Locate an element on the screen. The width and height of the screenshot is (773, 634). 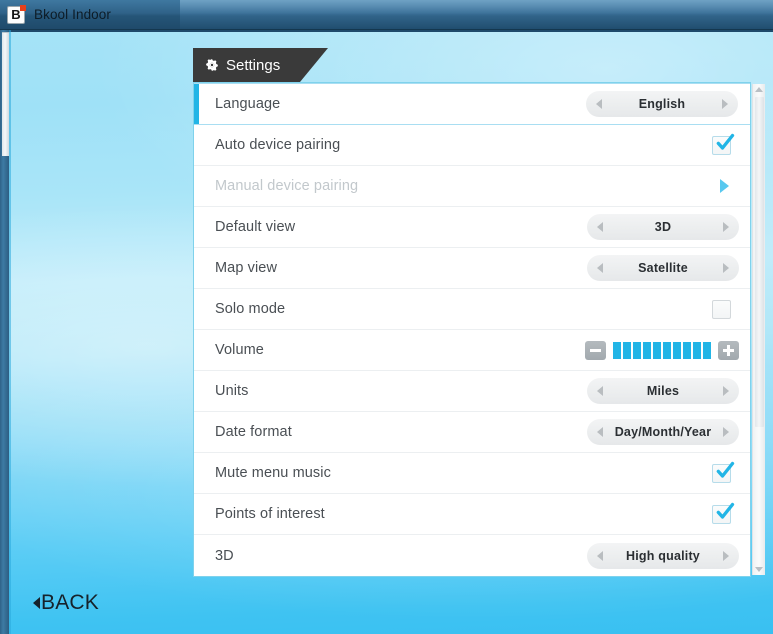
setting-row-default-view: Default view 3D is located at coordinates (472, 227).